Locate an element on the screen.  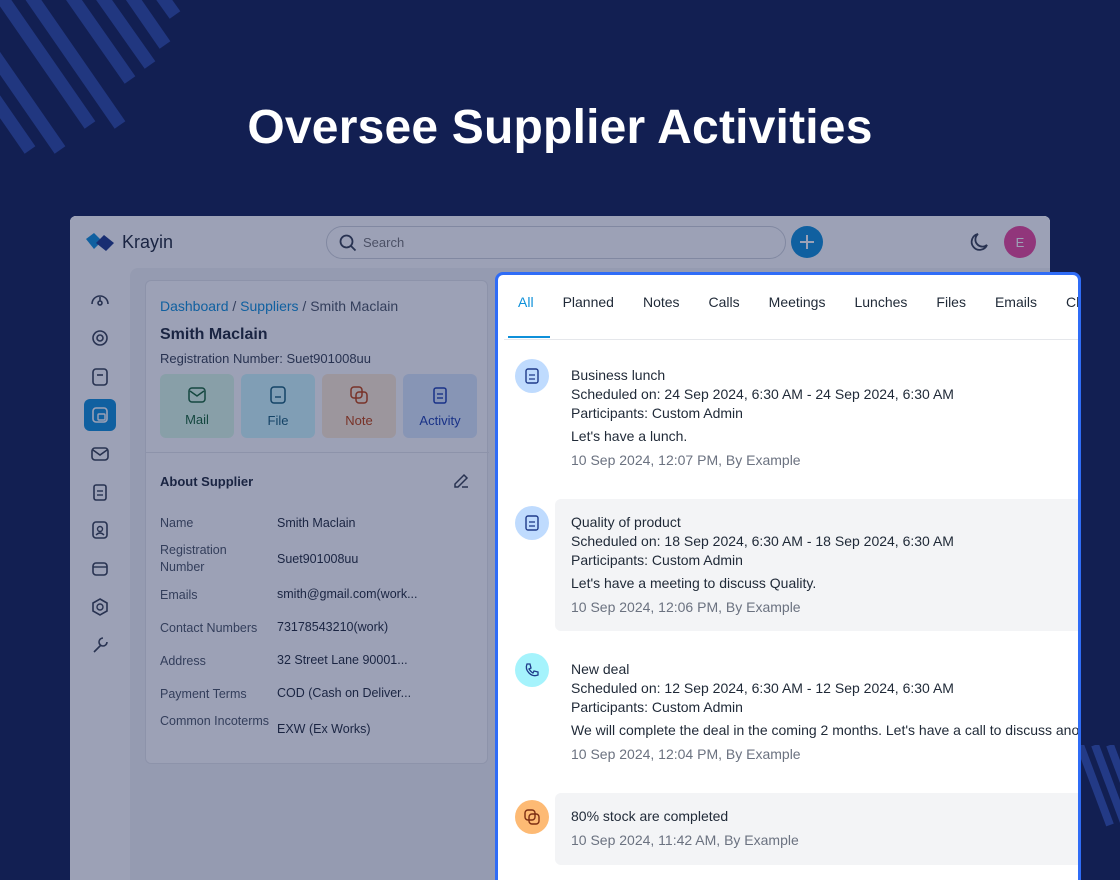
logo-text: Krayin is located at coordinates (148, 242).